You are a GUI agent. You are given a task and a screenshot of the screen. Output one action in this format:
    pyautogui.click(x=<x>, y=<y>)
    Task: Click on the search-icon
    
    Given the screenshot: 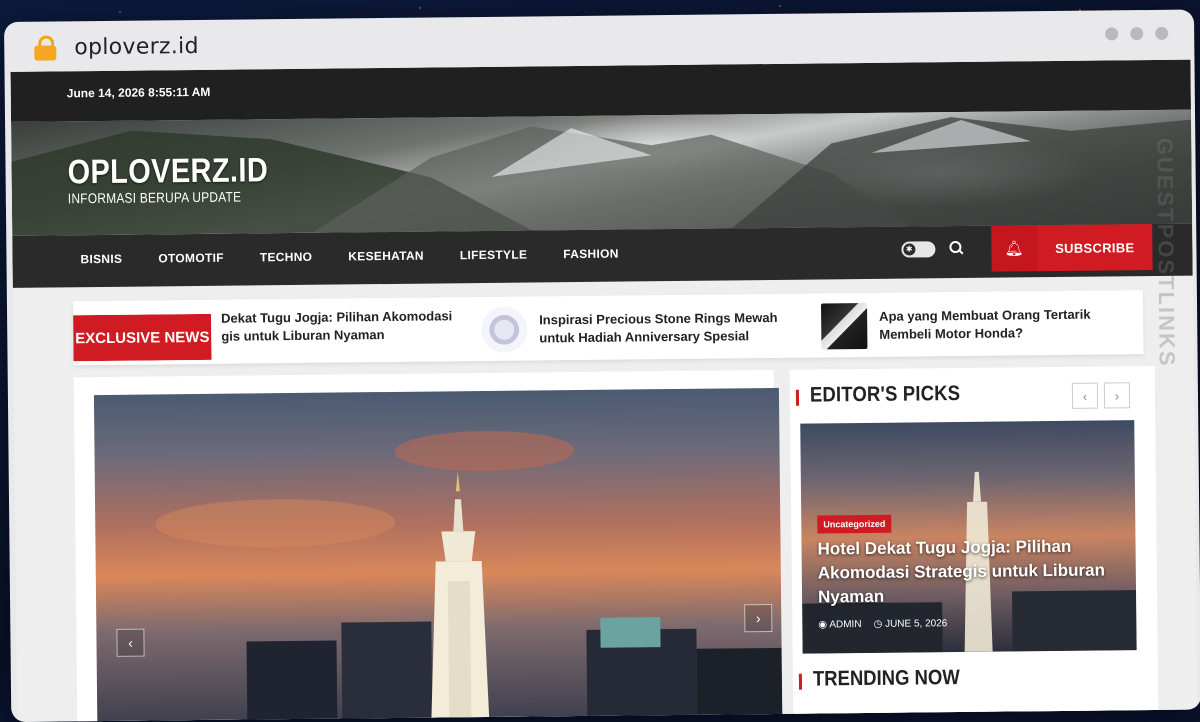 What is the action you would take?
    pyautogui.click(x=957, y=248)
    